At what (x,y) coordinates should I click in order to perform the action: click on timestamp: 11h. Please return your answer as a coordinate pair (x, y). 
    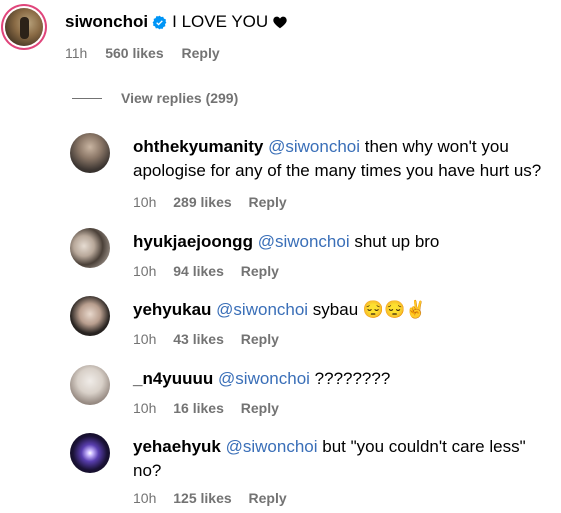
    Looking at the image, I should click on (76, 53).